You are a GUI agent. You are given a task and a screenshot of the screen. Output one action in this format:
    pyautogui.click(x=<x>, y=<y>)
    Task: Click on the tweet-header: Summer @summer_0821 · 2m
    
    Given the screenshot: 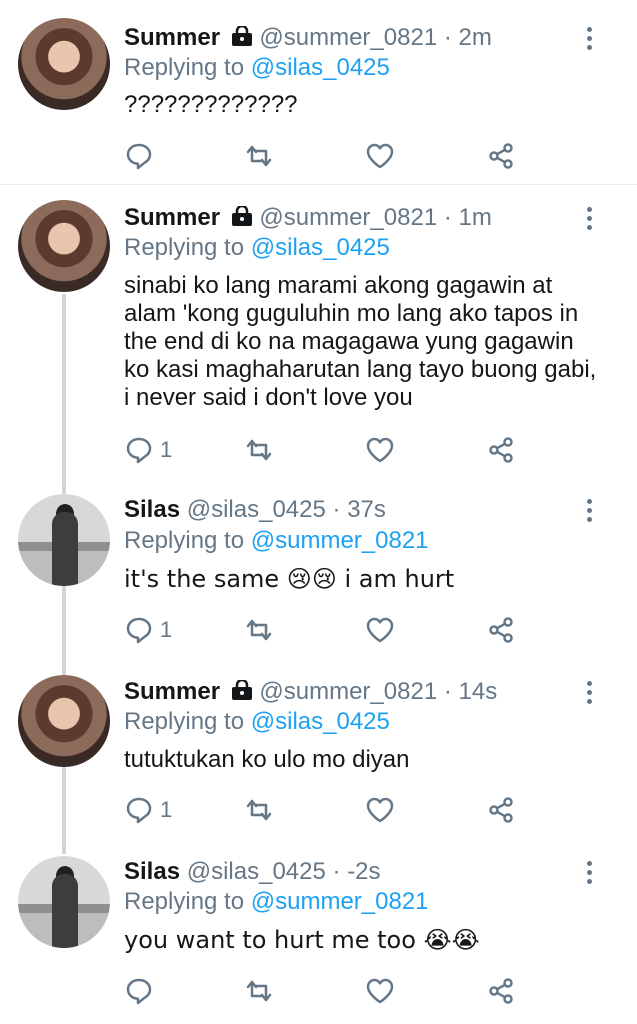 What is the action you would take?
    pyautogui.click(x=308, y=38)
    